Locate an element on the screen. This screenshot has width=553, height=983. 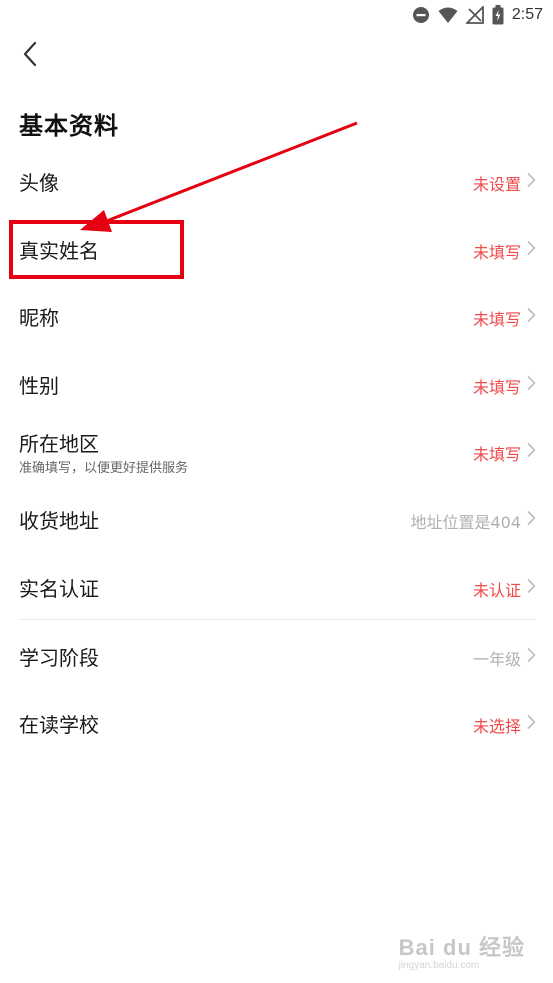
wifi-icon is located at coordinates (448, 15).